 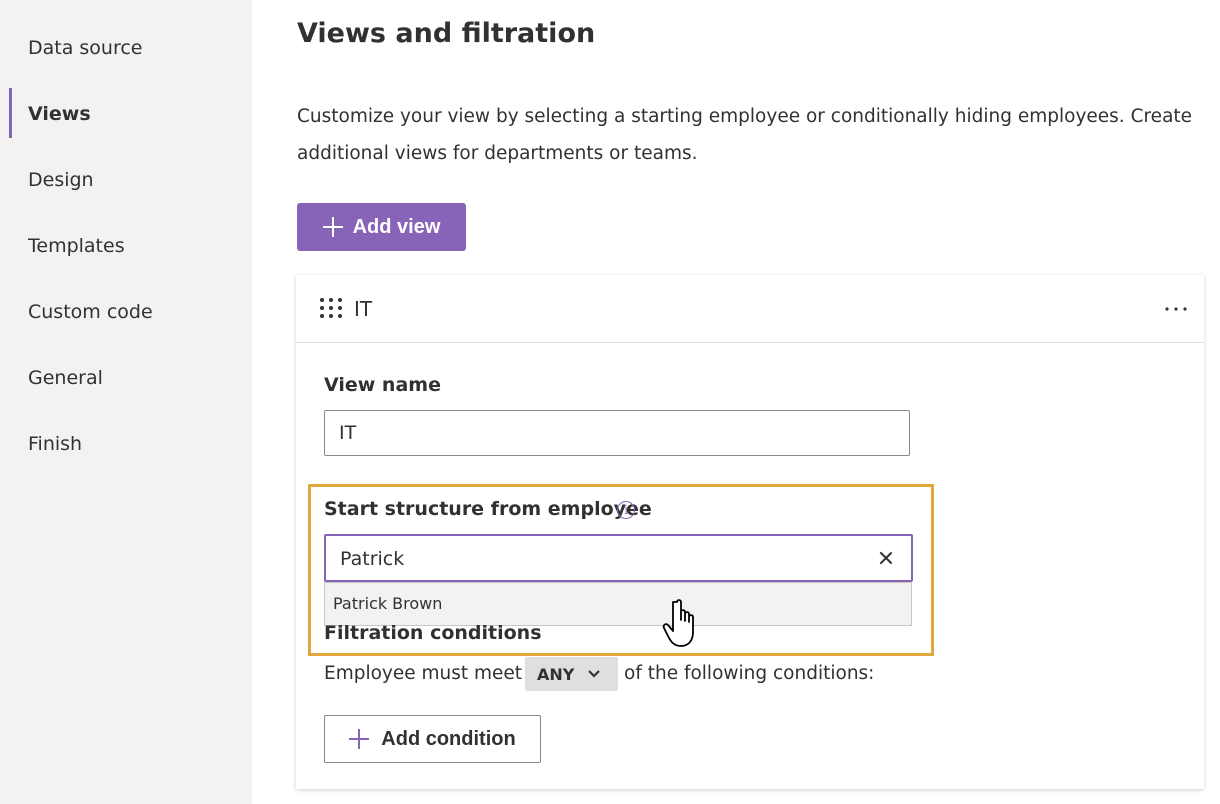 I want to click on drag-handle-icon, so click(x=331, y=308).